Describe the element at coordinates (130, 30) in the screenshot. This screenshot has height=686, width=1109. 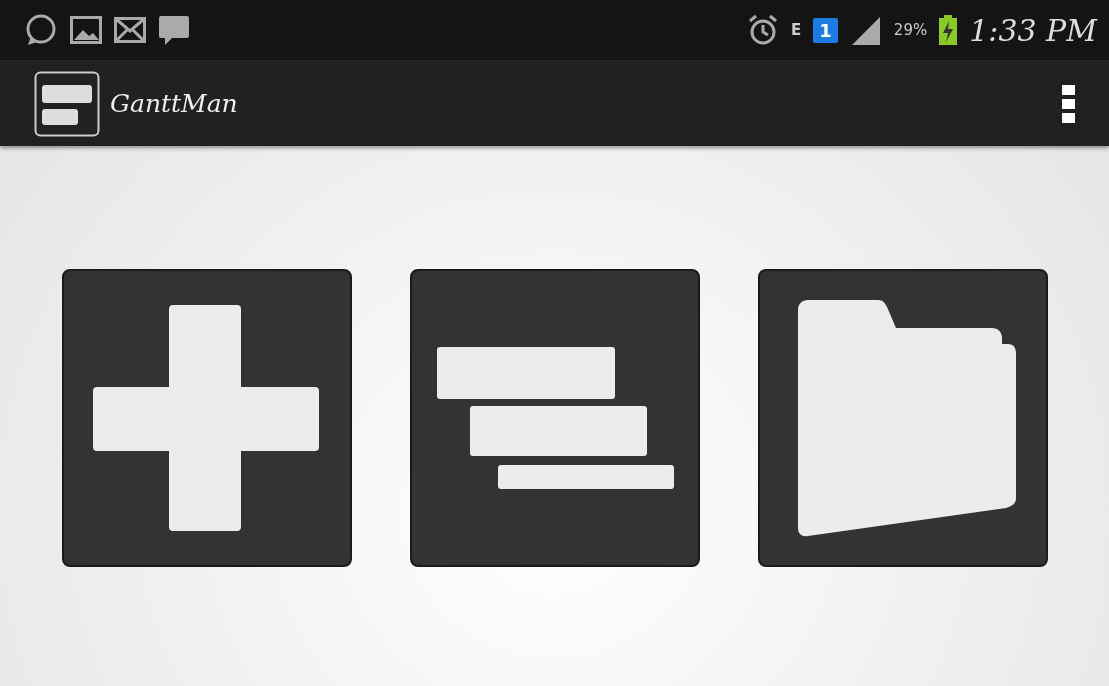
I see `mail-icon` at that location.